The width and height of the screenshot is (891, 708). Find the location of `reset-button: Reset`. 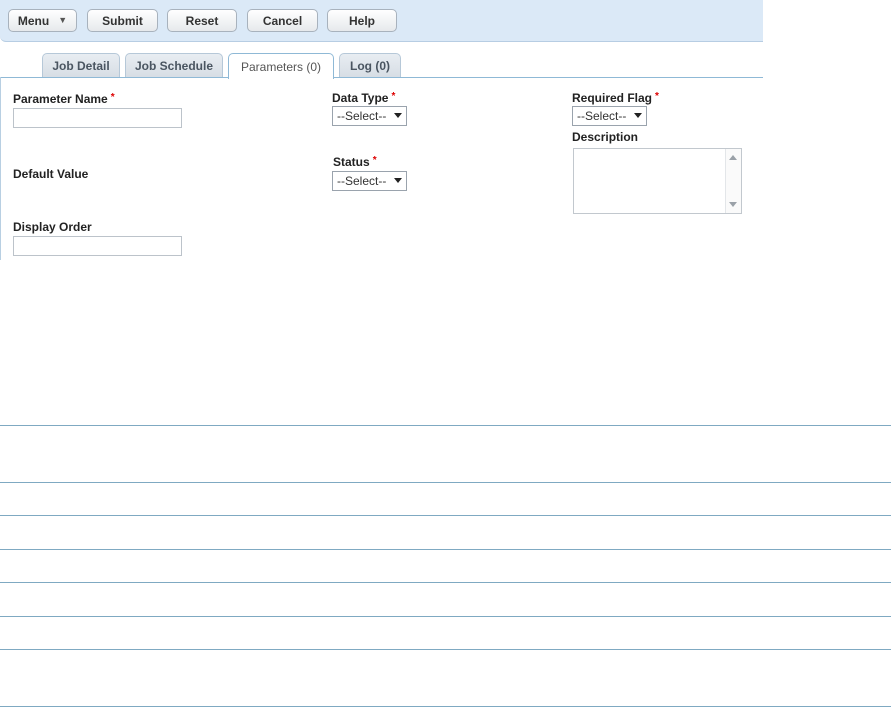

reset-button: Reset is located at coordinates (202, 20).